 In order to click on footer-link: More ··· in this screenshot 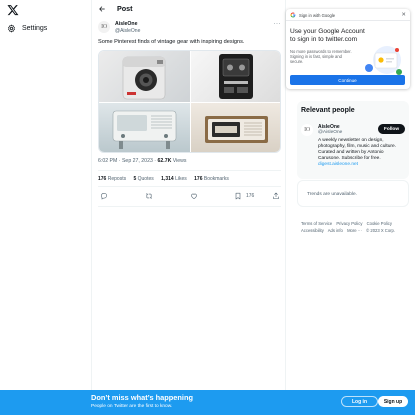, I will do `click(354, 230)`.